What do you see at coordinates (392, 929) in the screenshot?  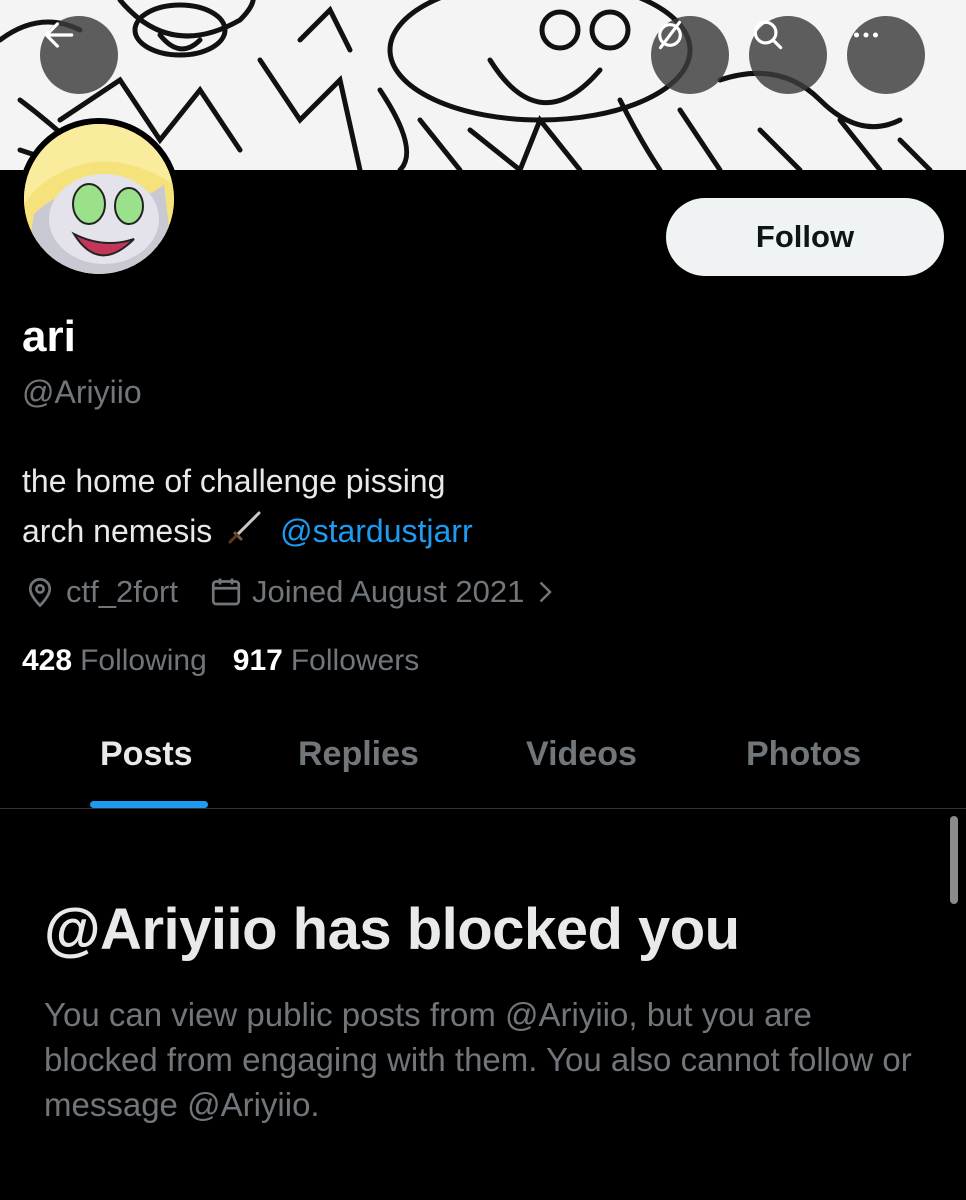 I see `blocked-title: @Ariyiio has blocked you` at bounding box center [392, 929].